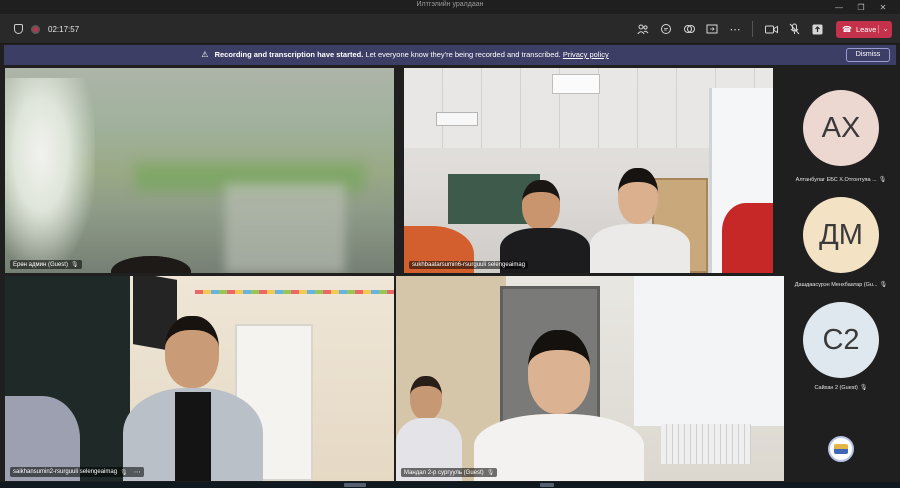  Describe the element at coordinates (643, 29) in the screenshot. I see `people-icon` at that location.